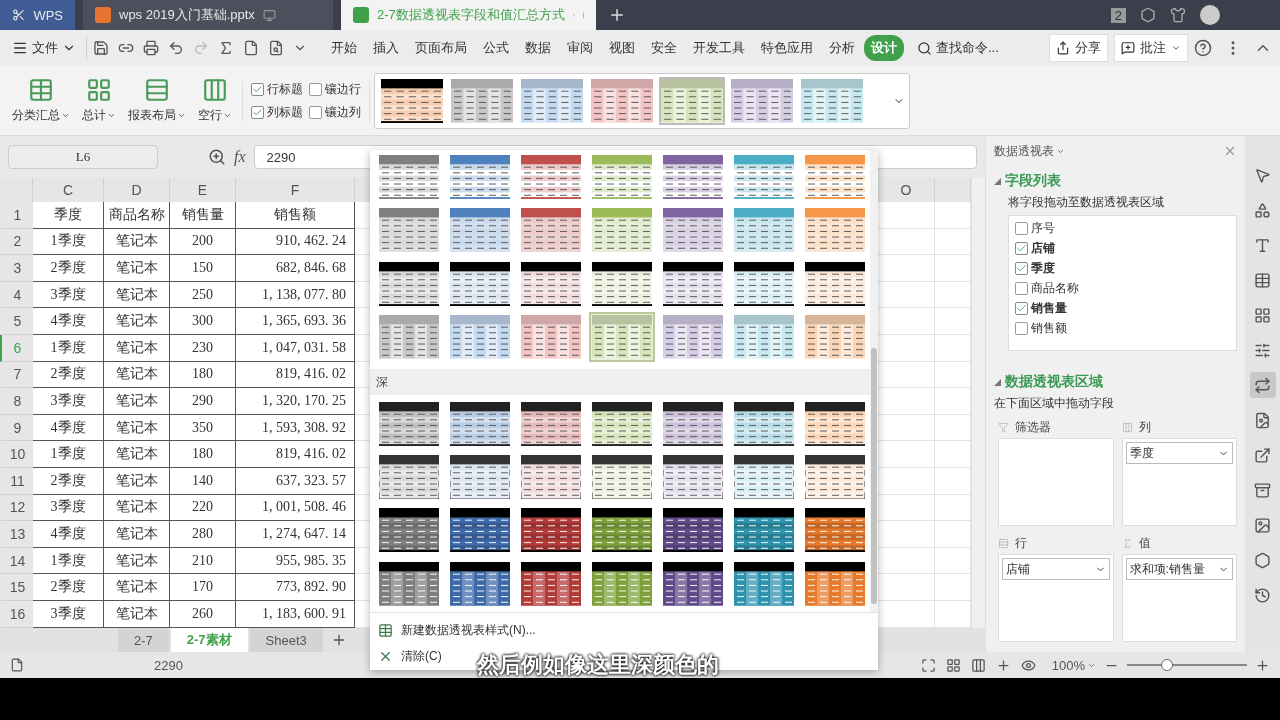 The image size is (1280, 720). I want to click on option-label: 列标题, so click(285, 112).